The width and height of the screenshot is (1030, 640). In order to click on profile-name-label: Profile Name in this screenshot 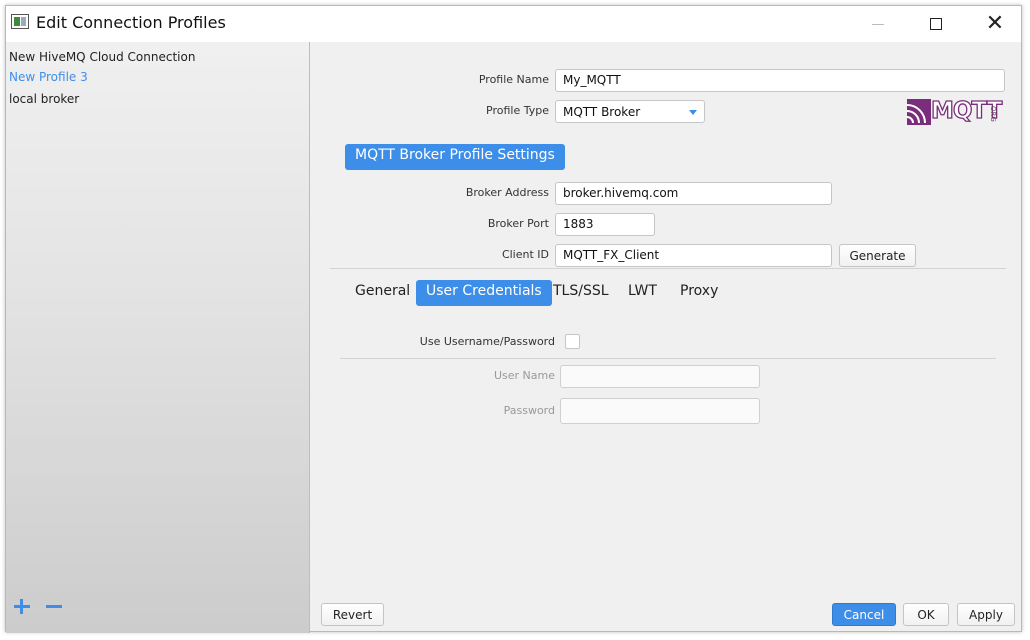, I will do `click(513, 79)`.